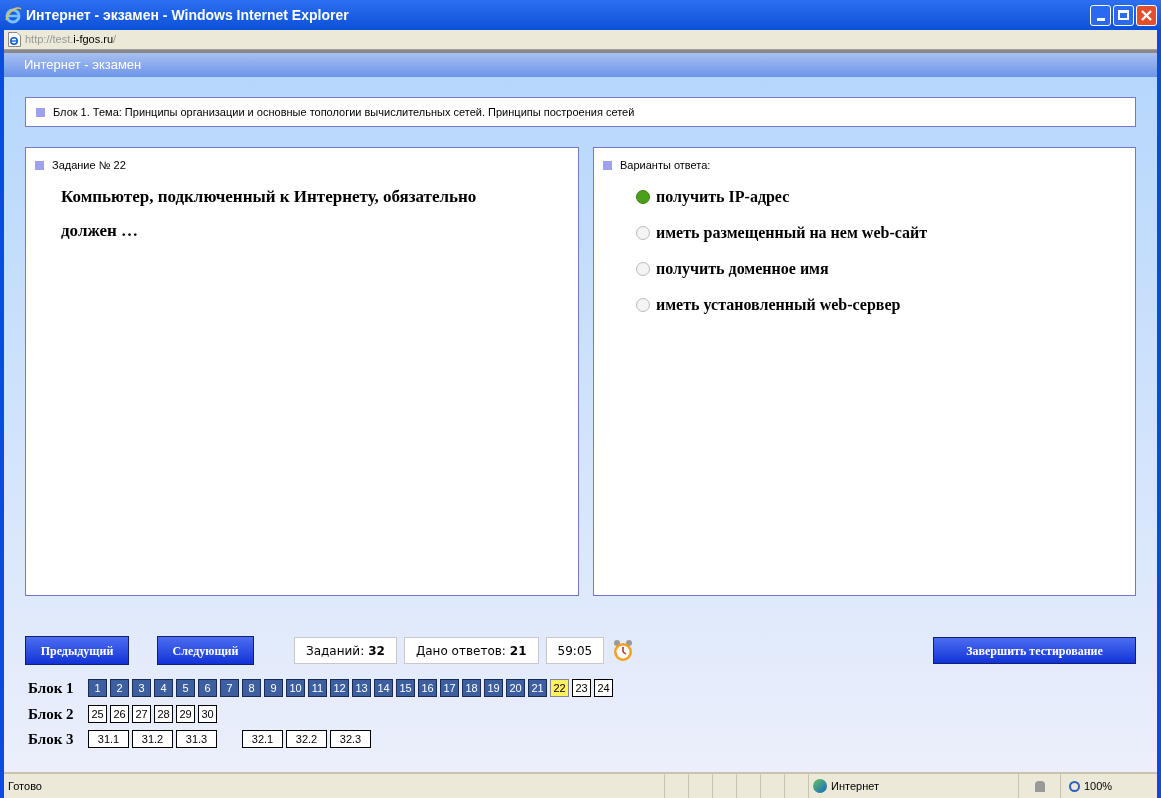 This screenshot has width=1161, height=798. I want to click on zoom-icon, so click(1074, 786).